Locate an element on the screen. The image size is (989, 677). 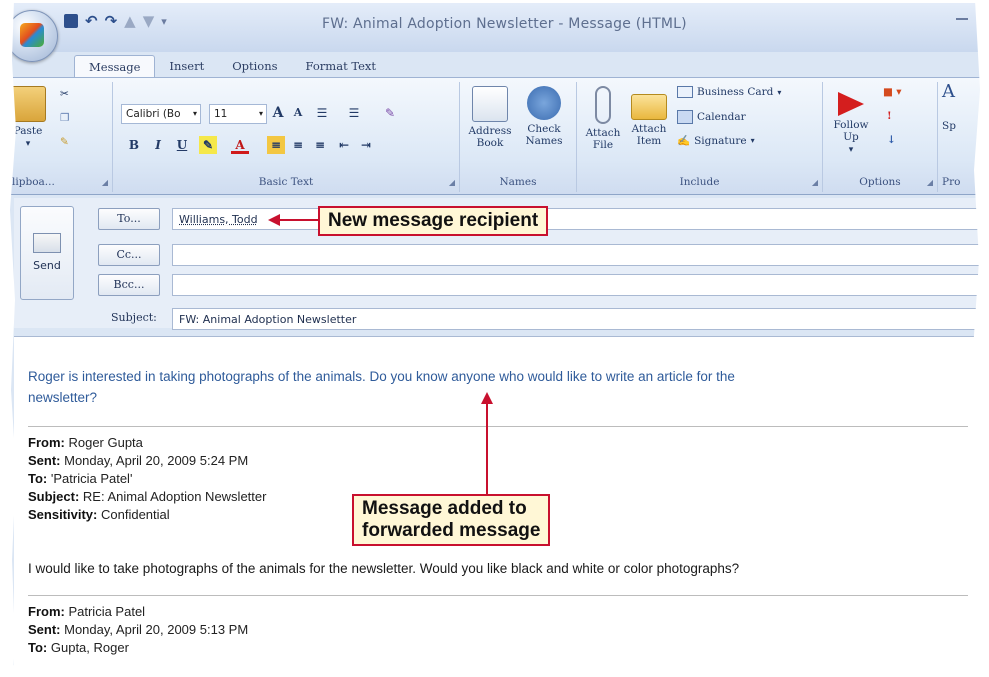
torn-bottom-edge is located at coordinates (494, 663).